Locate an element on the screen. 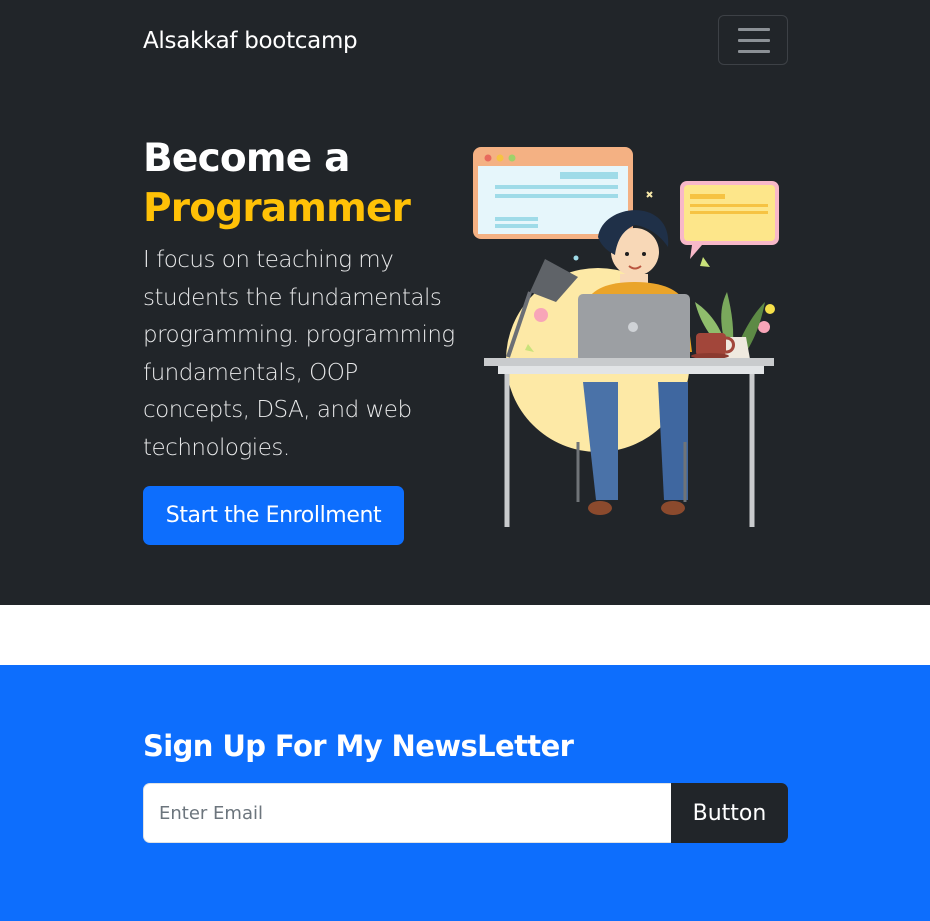 Image resolution: width=930 pixels, height=921 pixels. navbar: Alsakkaf bootcamp is located at coordinates (465, 41).